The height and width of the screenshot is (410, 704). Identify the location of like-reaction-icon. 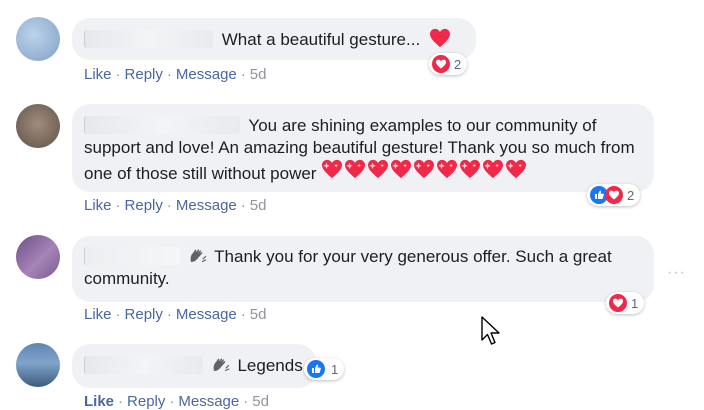
(316, 369).